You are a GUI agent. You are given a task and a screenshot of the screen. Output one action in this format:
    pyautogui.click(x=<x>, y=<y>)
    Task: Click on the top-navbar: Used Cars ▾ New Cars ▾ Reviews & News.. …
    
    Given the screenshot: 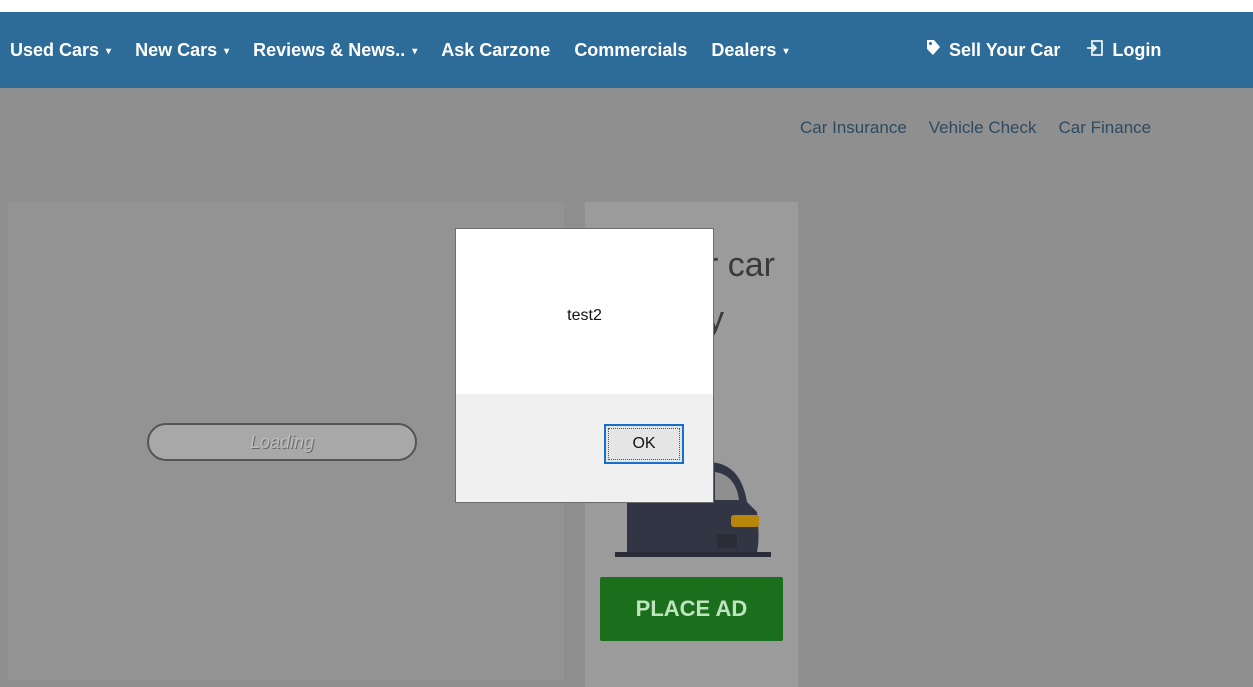 What is the action you would take?
    pyautogui.click(x=626, y=50)
    